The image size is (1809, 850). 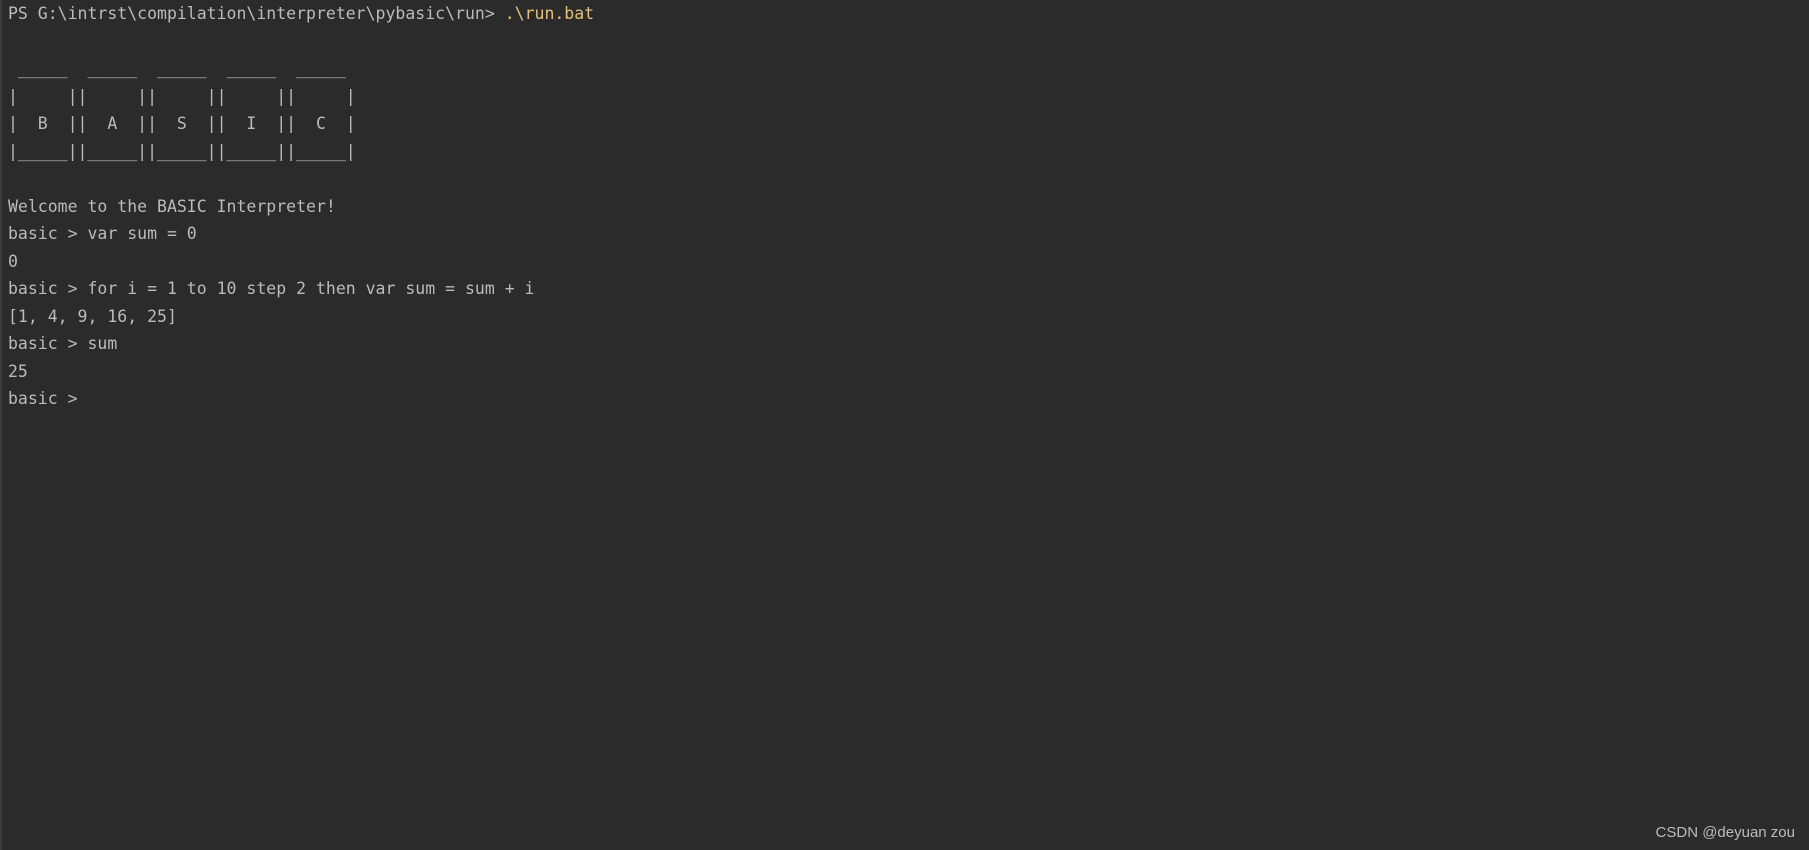 What do you see at coordinates (172, 206) in the screenshot?
I see `welcome-message: Welcome to the BASIC Interpreter!` at bounding box center [172, 206].